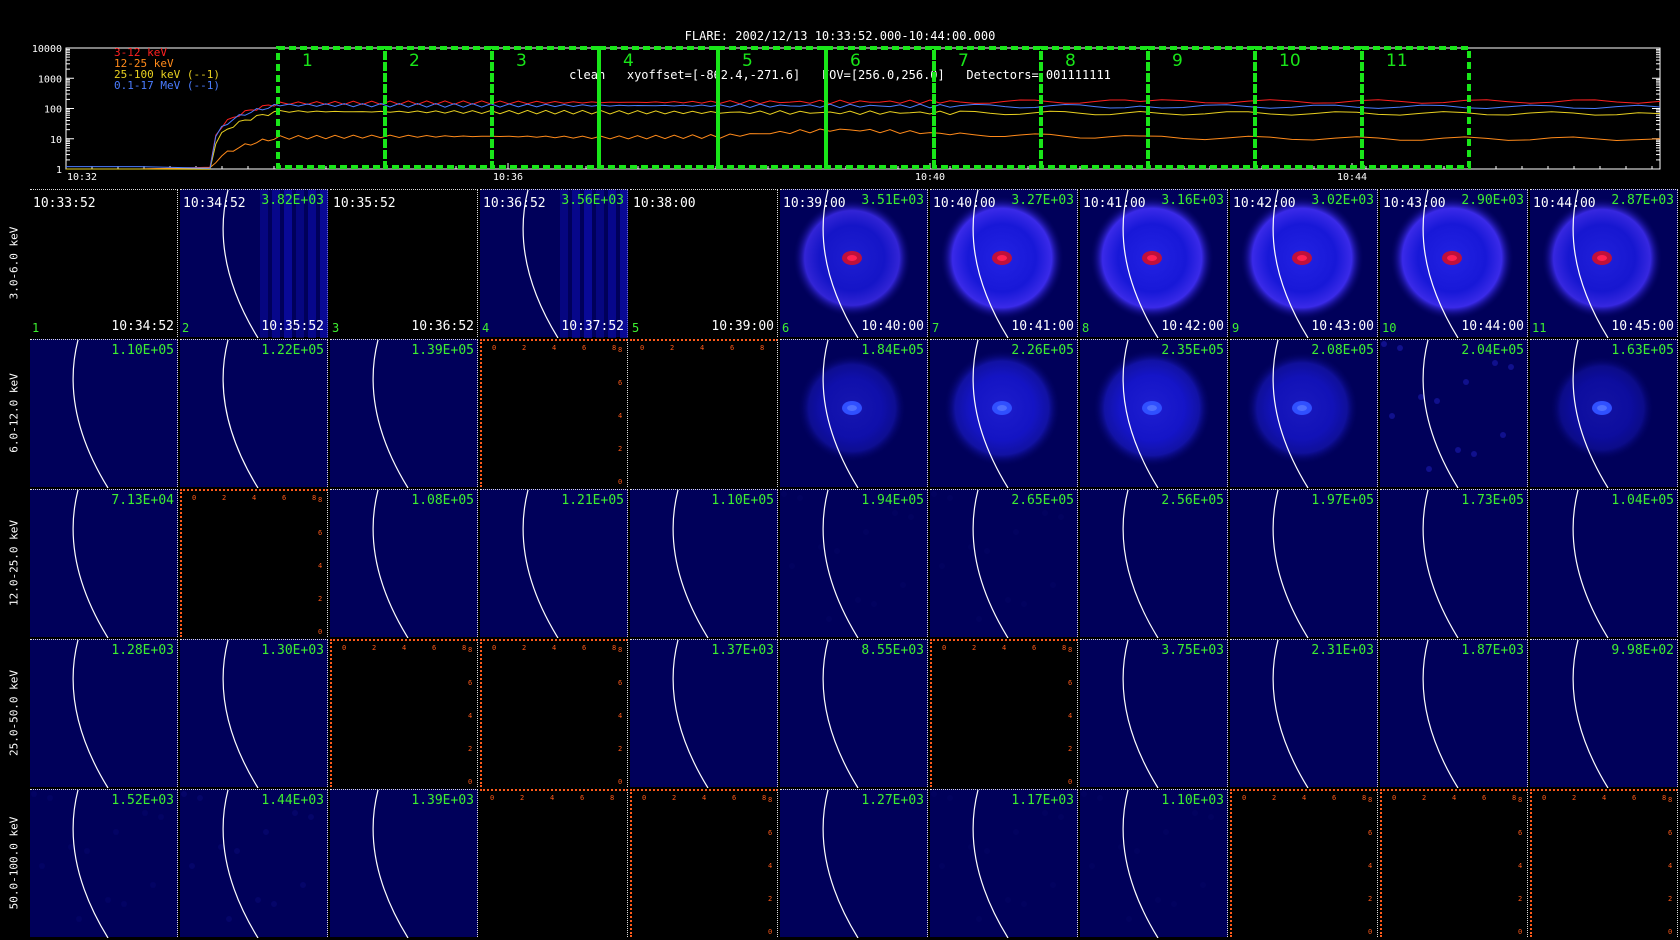 This screenshot has height=940, width=1680. Describe the element at coordinates (254, 413) in the screenshot. I see `image-panel: 1.22E+05` at that location.